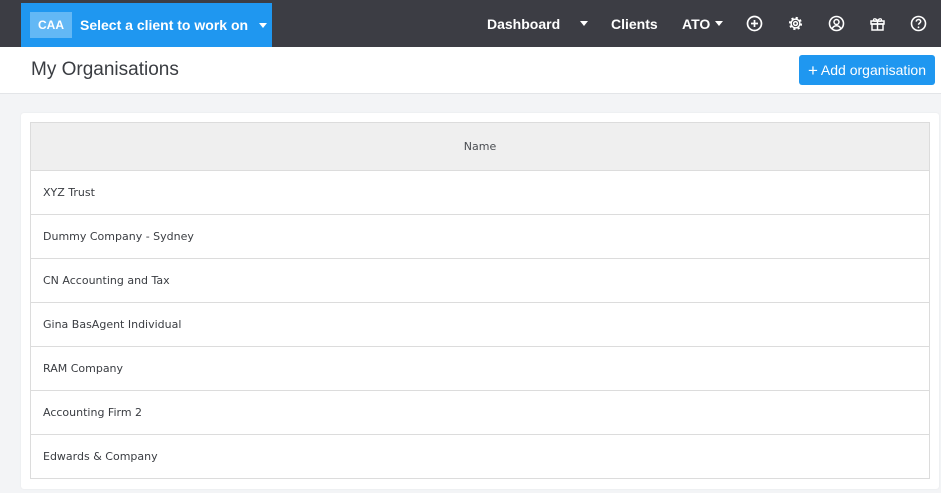 This screenshot has height=493, width=941. Describe the element at coordinates (795, 23) in the screenshot. I see `gear-icon` at that location.